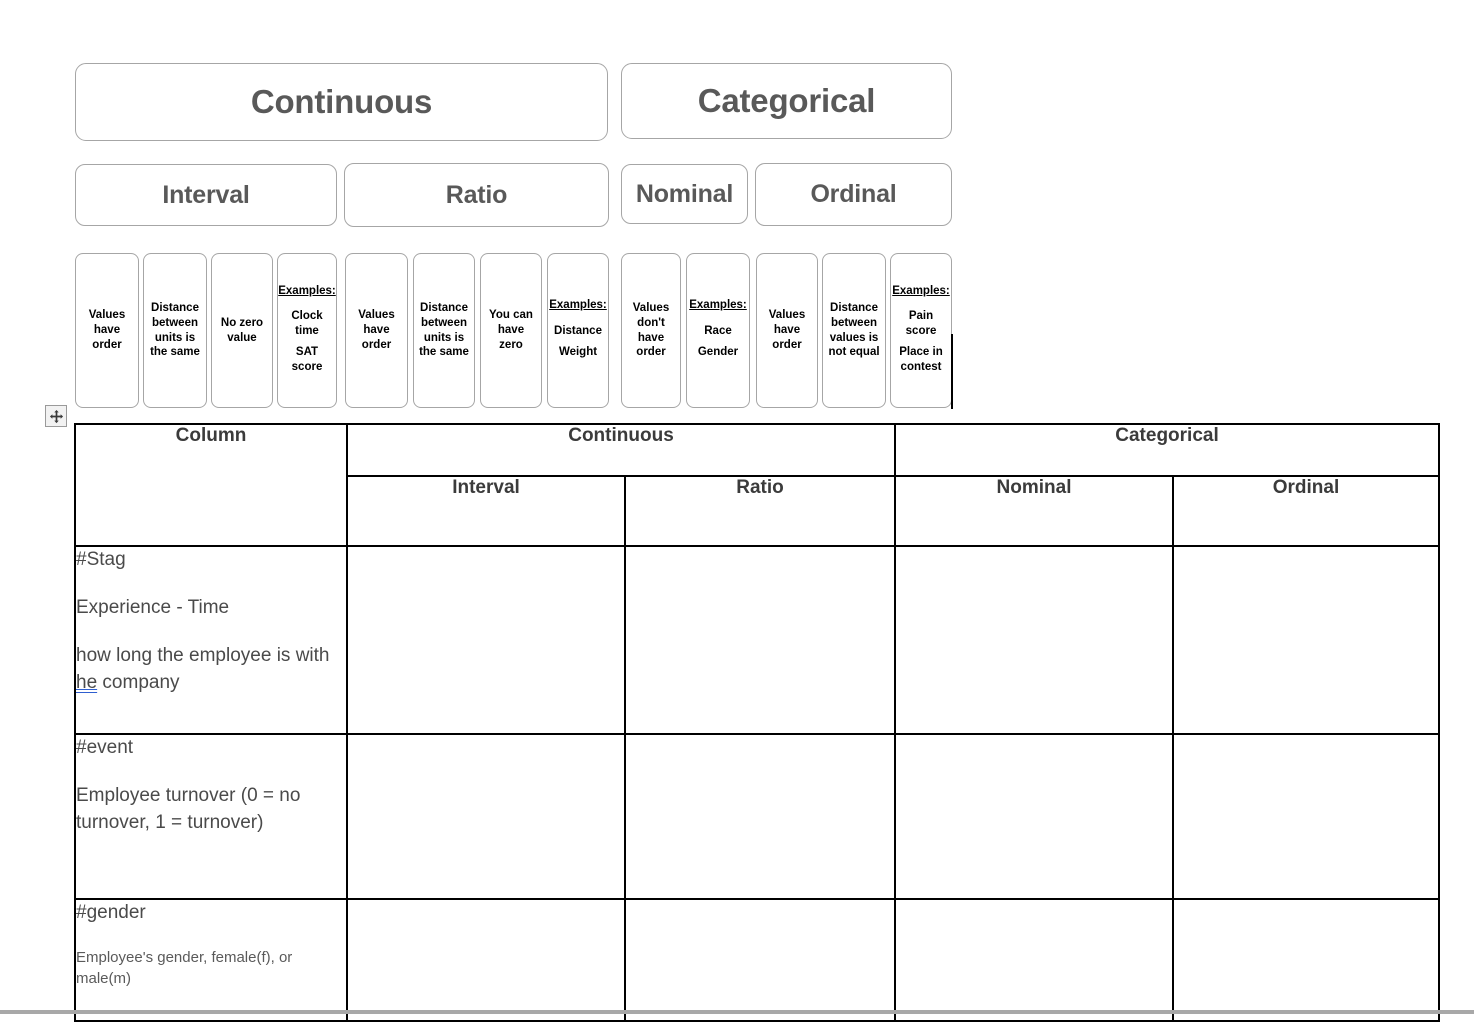  What do you see at coordinates (153, 607) in the screenshot?
I see `row-subtitle: Experience - Time` at bounding box center [153, 607].